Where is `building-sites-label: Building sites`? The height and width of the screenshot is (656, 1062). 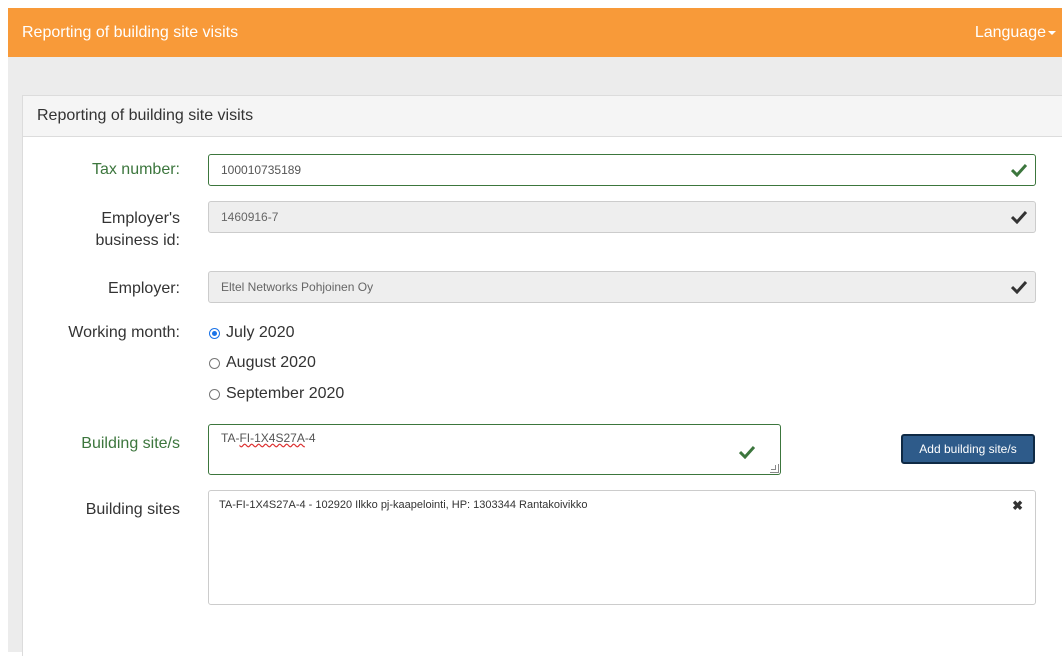
building-sites-label: Building sites is located at coordinates (132, 509).